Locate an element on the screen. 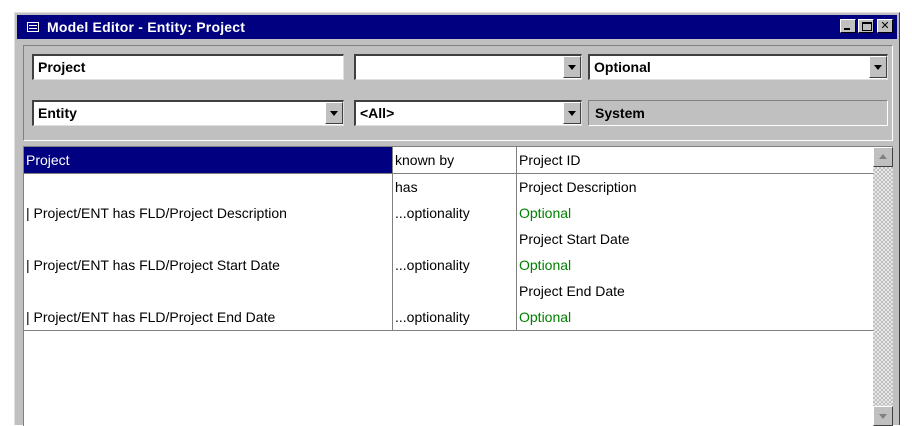  target-cell: Project Description is located at coordinates (695, 187).